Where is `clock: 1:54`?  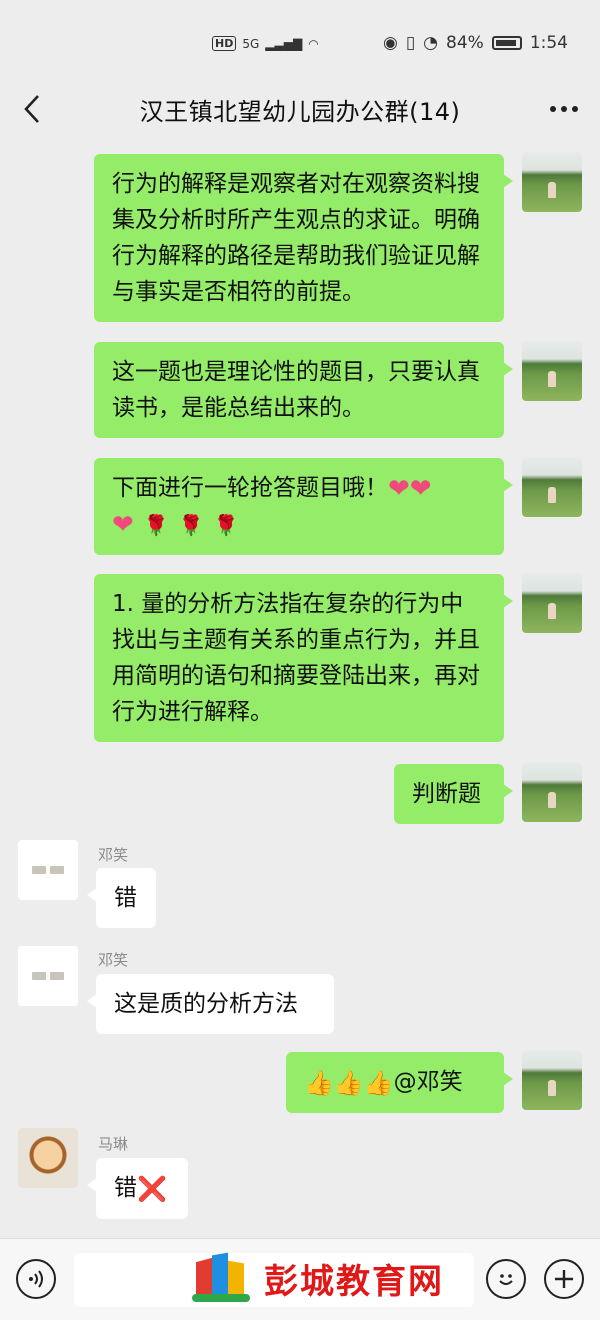
clock: 1:54 is located at coordinates (548, 43).